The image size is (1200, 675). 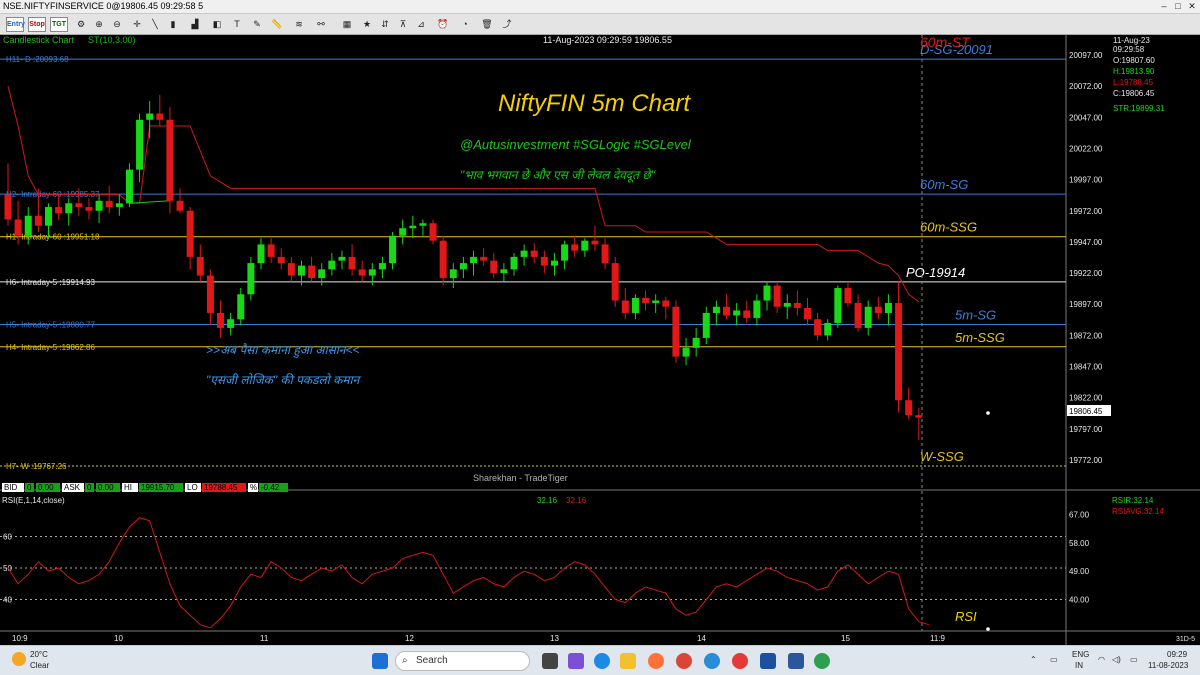 What do you see at coordinates (46, 487) in the screenshot?
I see `status-value: 0.00` at bounding box center [46, 487].